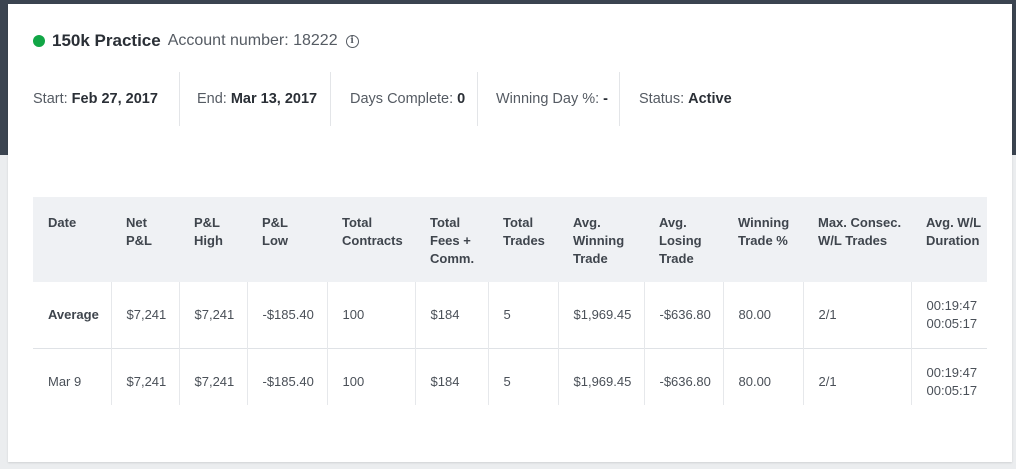  I want to click on column-header-net-pnl: Net P&L, so click(145, 239).